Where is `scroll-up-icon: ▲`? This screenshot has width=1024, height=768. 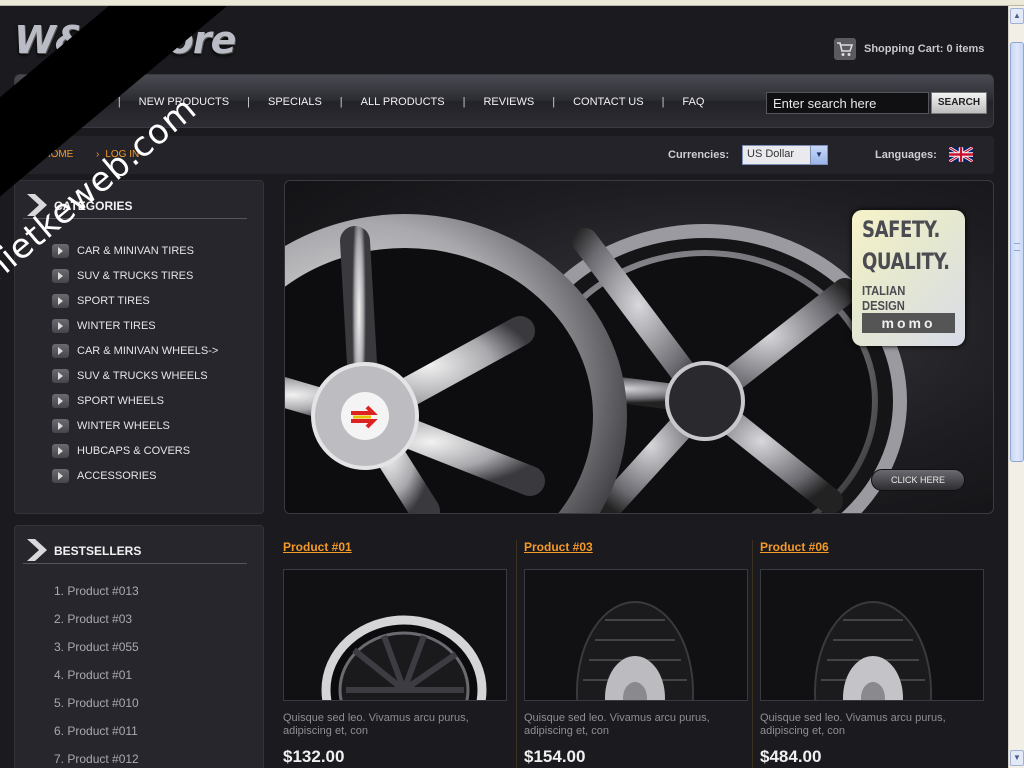 scroll-up-icon: ▲ is located at coordinates (1017, 16).